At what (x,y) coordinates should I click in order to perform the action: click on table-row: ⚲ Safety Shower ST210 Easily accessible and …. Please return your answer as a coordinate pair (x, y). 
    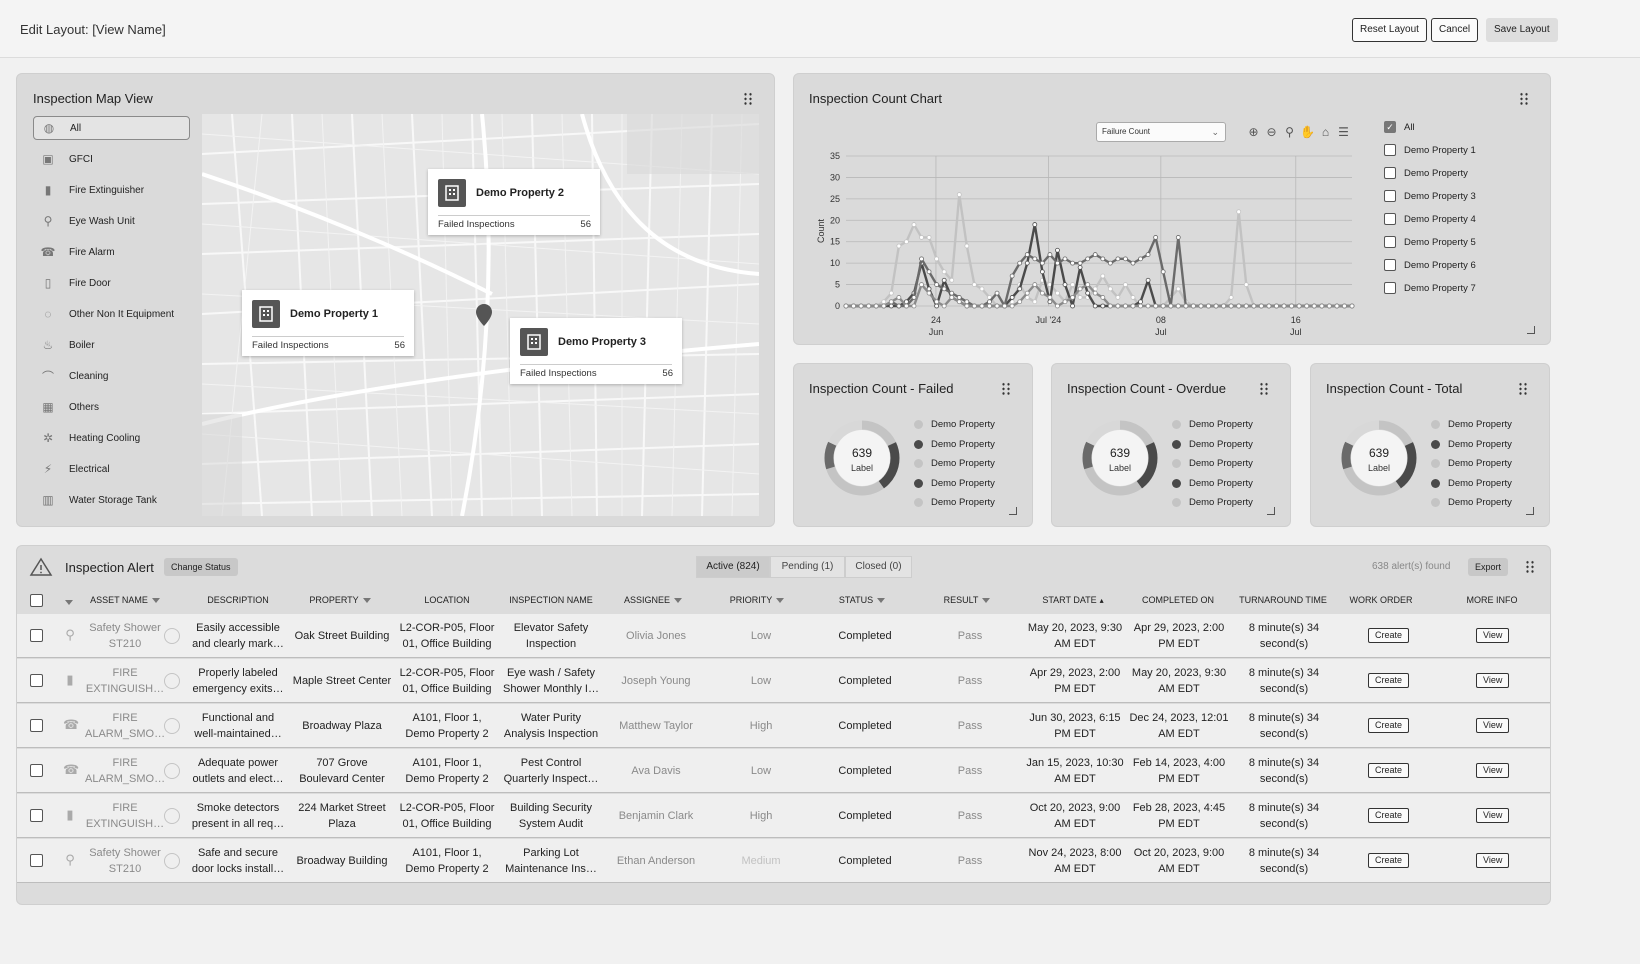
    Looking at the image, I should click on (783, 636).